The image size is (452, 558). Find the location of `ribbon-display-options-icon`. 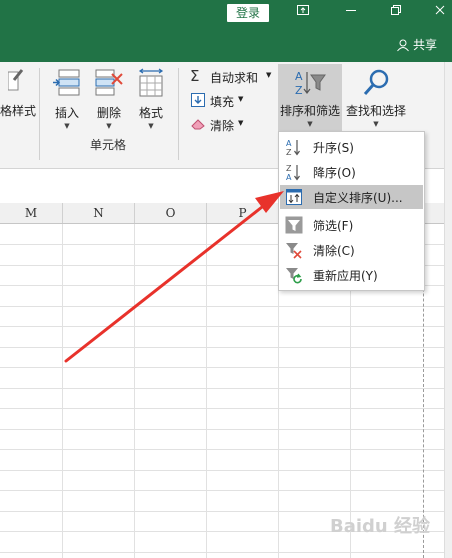

ribbon-display-options-icon is located at coordinates (303, 13).